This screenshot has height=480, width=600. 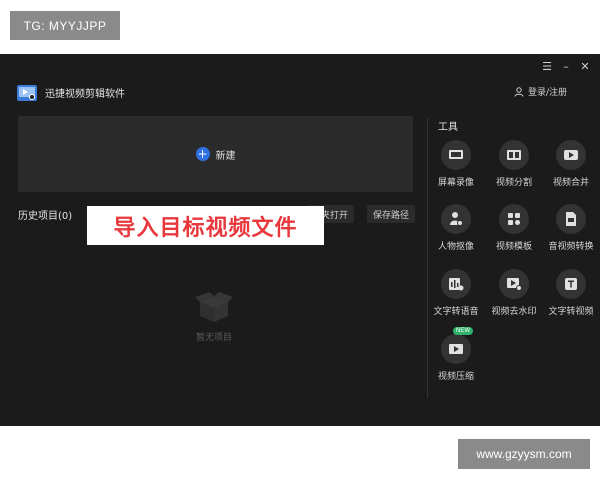 I want to click on tool-label: 屏幕录像, so click(x=455, y=183).